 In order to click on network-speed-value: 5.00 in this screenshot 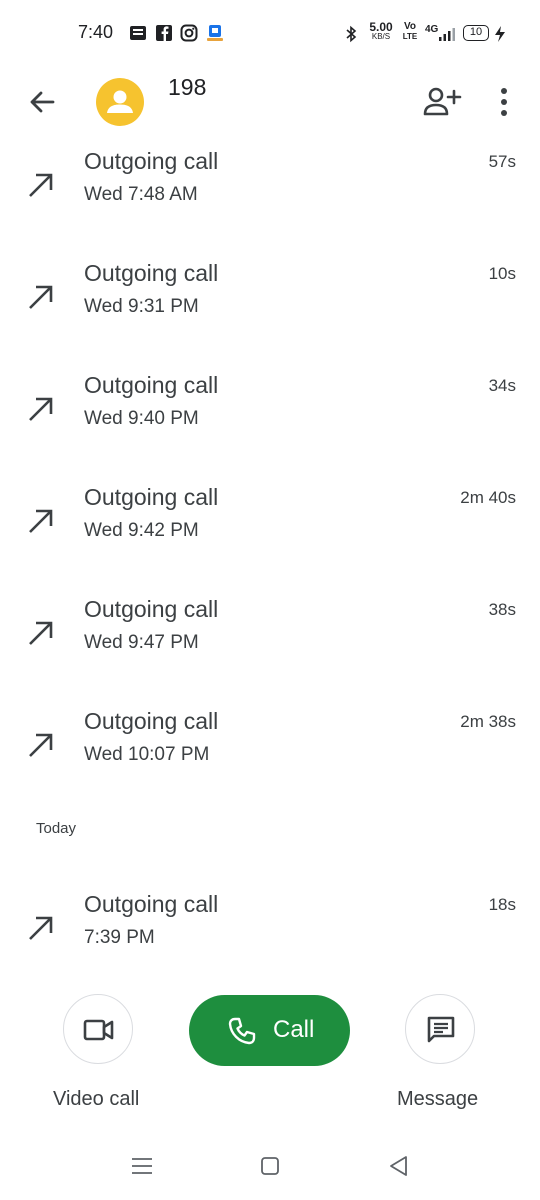, I will do `click(381, 27)`.